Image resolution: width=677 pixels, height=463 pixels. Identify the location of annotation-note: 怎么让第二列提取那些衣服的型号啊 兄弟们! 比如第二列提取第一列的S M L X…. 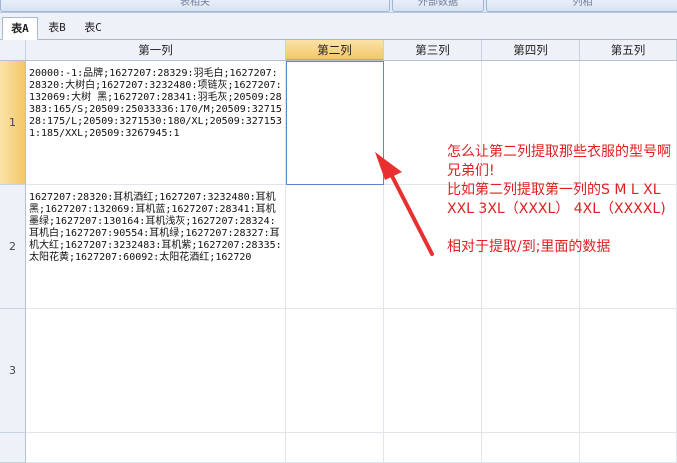
(559, 199).